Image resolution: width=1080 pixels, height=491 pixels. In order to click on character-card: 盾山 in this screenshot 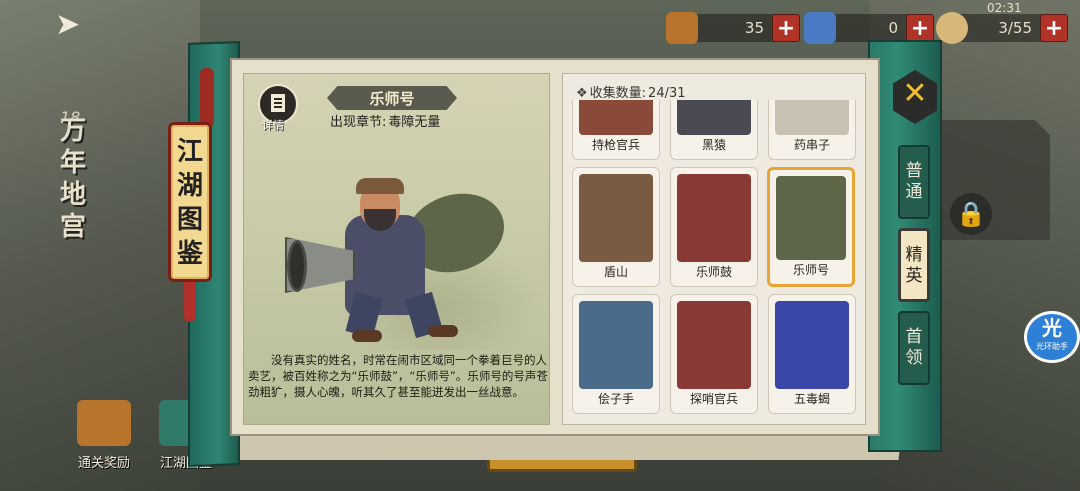, I will do `click(616, 227)`.